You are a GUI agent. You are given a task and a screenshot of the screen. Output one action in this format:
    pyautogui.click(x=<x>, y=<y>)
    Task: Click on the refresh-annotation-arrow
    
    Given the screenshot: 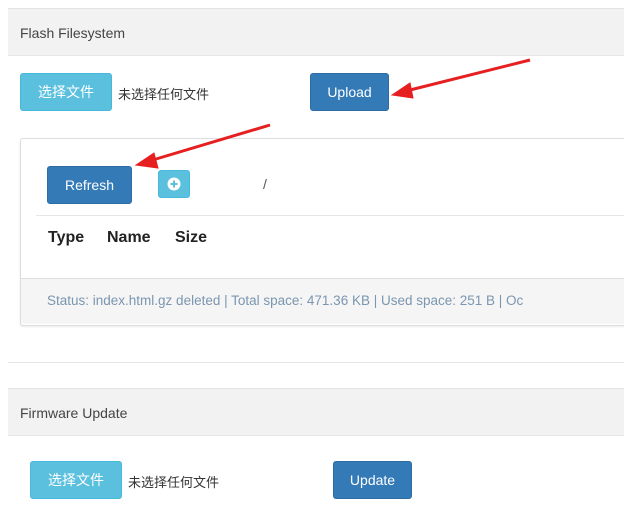 What is the action you would take?
    pyautogui.click(x=208, y=143)
    